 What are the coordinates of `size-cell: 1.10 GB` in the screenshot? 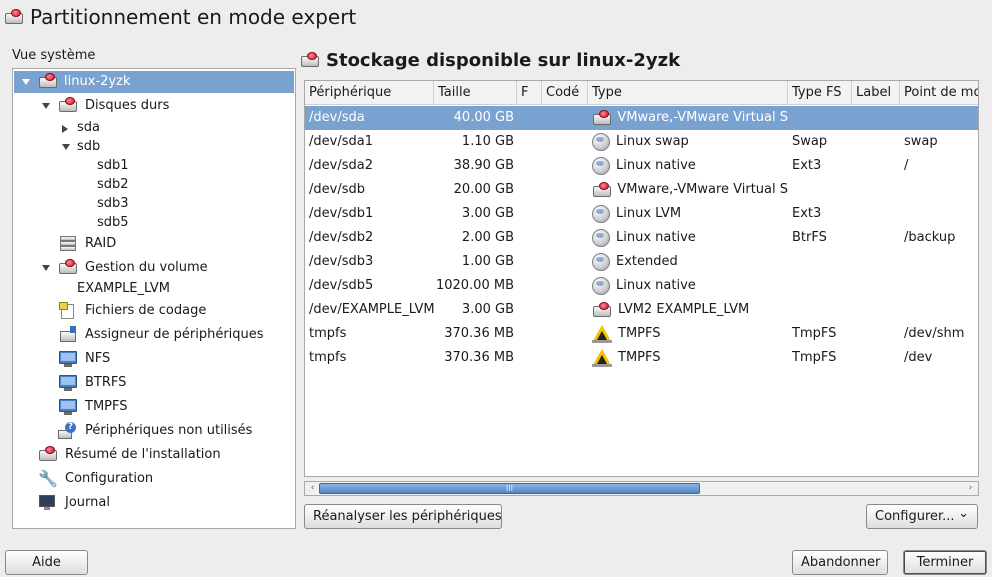 It's located at (487, 141).